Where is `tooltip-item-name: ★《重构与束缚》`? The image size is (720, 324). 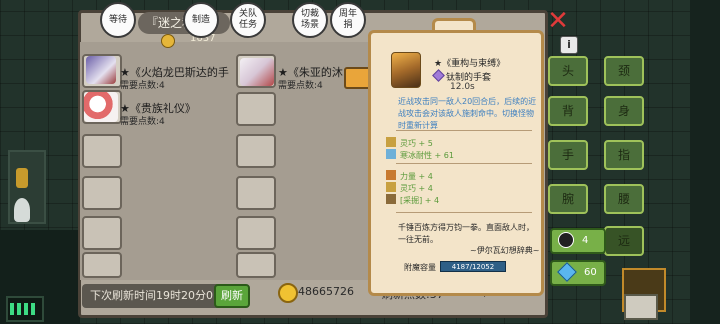 tooltip-item-name: ★《重构与束缚》 is located at coordinates (470, 64).